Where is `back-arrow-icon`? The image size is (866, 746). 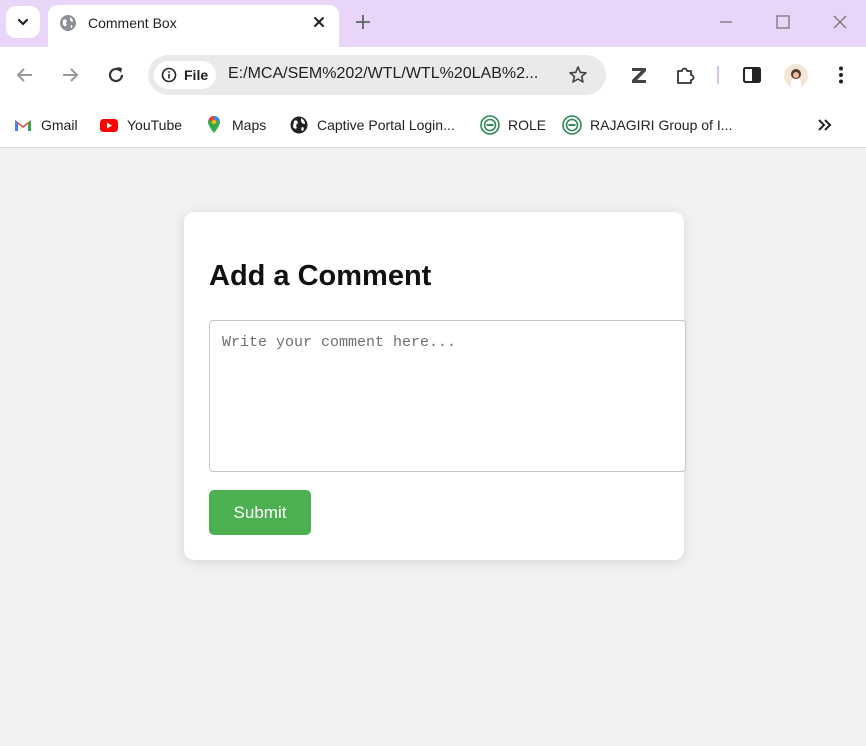
back-arrow-icon is located at coordinates (25, 75).